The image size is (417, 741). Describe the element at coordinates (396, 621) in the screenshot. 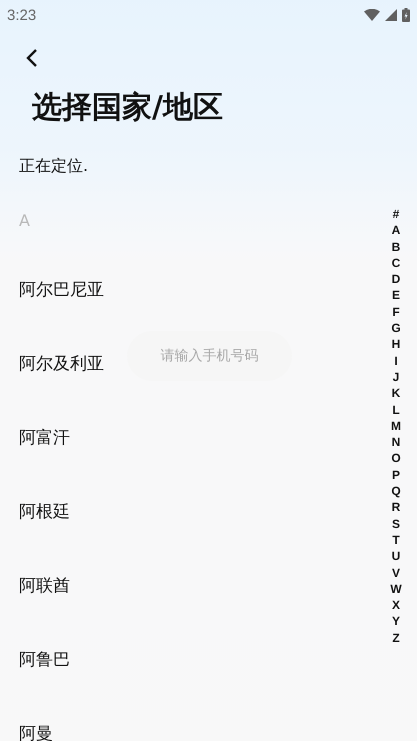

I see `index-letter: Y` at that location.